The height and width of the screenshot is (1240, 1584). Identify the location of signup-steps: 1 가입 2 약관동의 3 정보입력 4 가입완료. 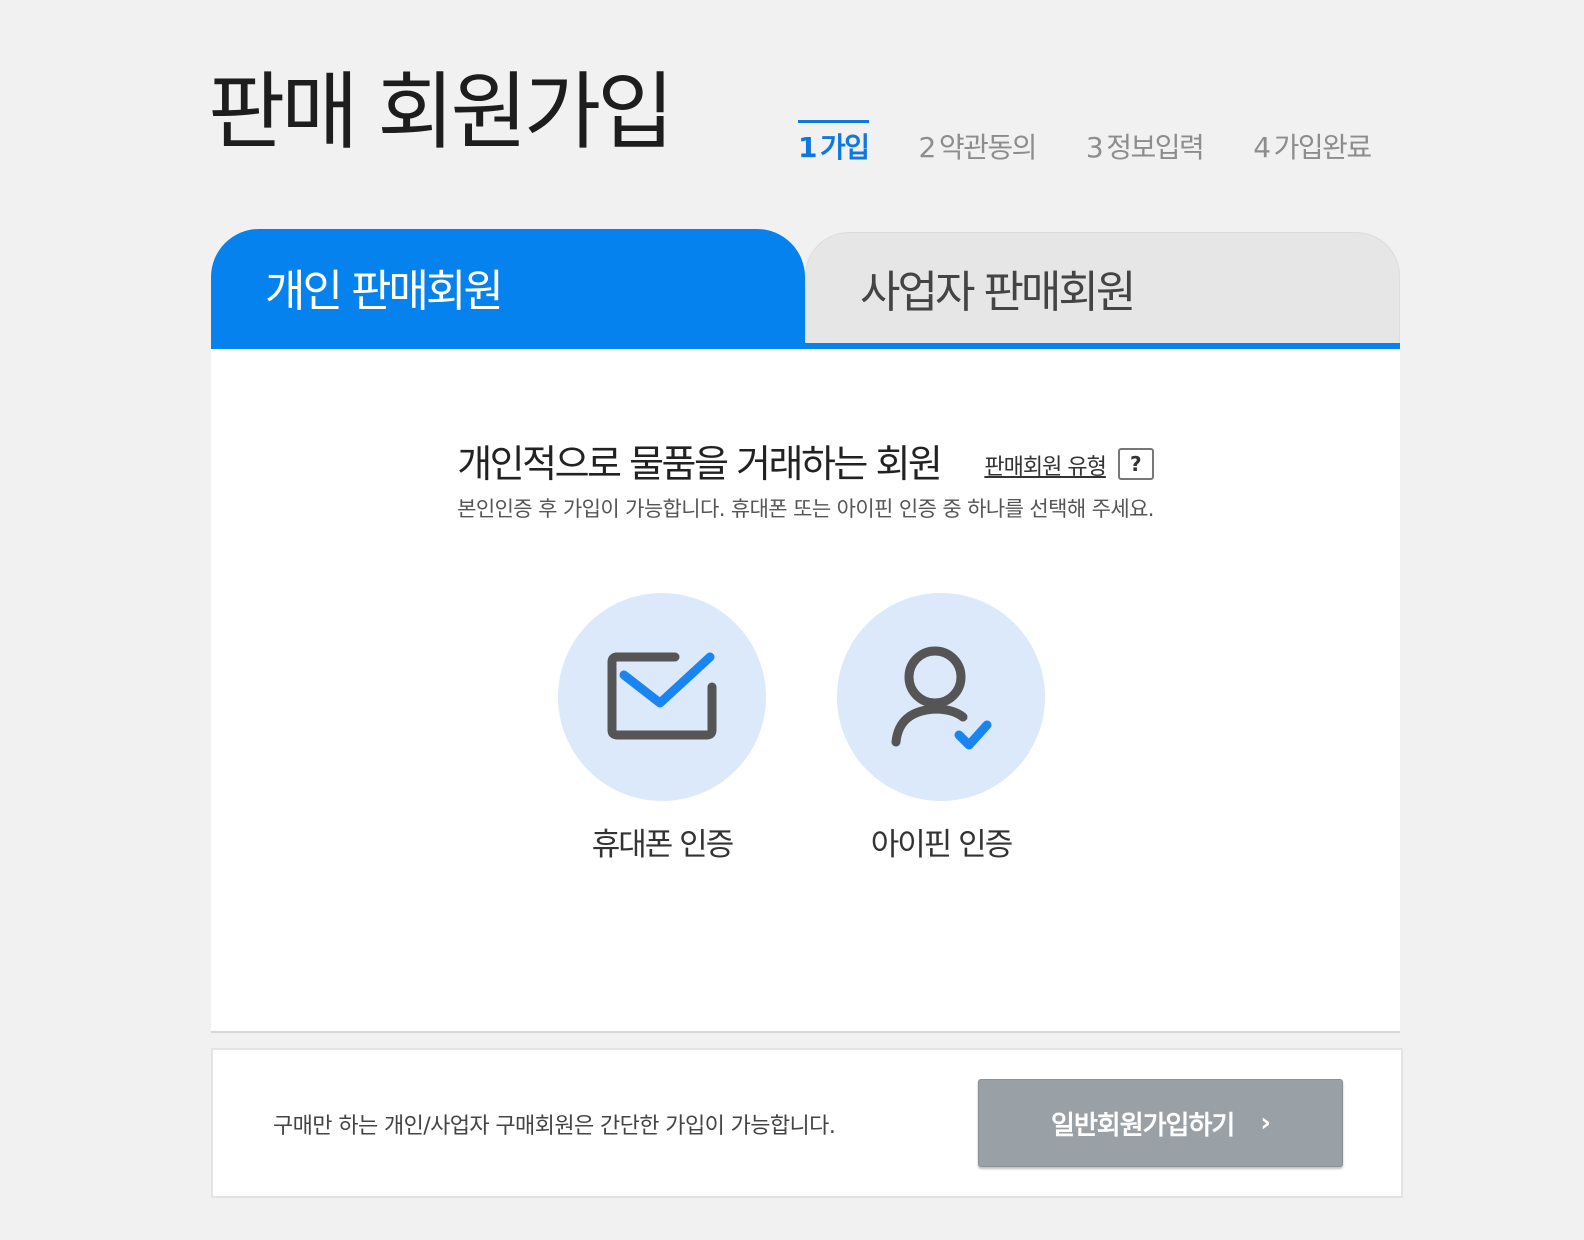
(1109, 142).